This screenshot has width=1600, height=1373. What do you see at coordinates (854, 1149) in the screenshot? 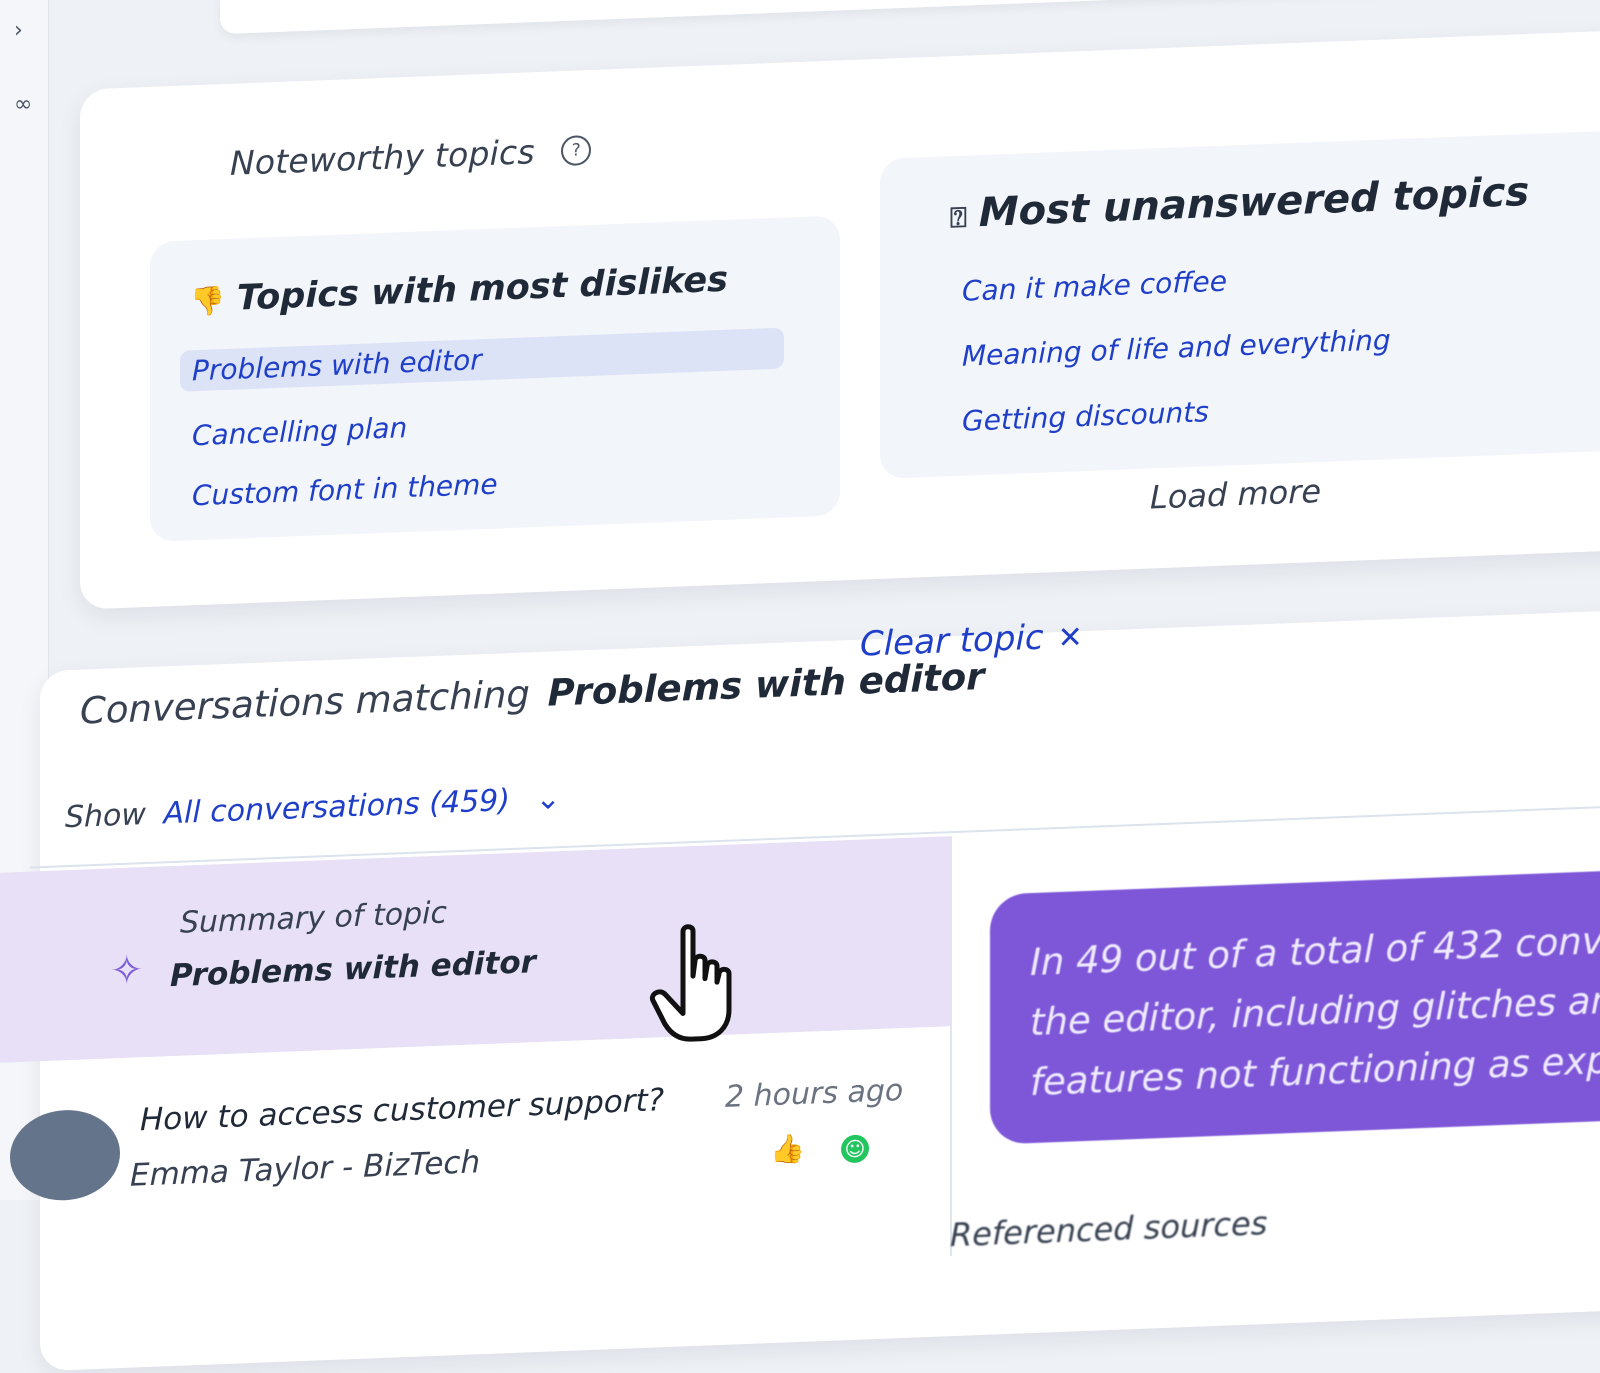
I see `smile-icon: ☺` at bounding box center [854, 1149].